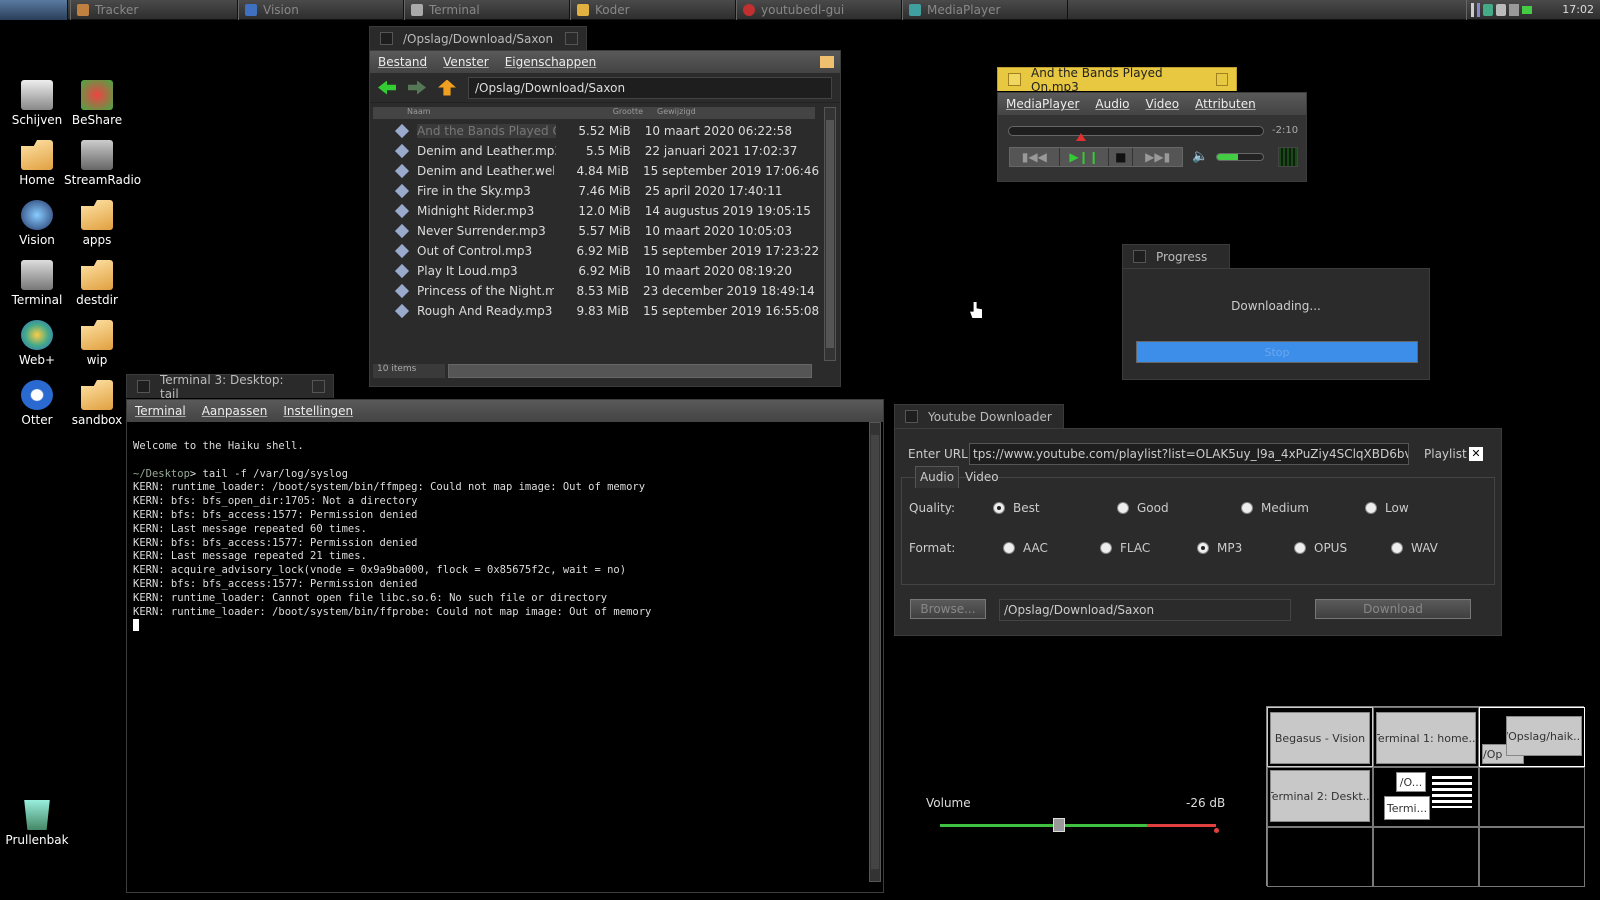 This screenshot has height=900, width=1600. I want to click on stop-icon: ■, so click(1121, 157).